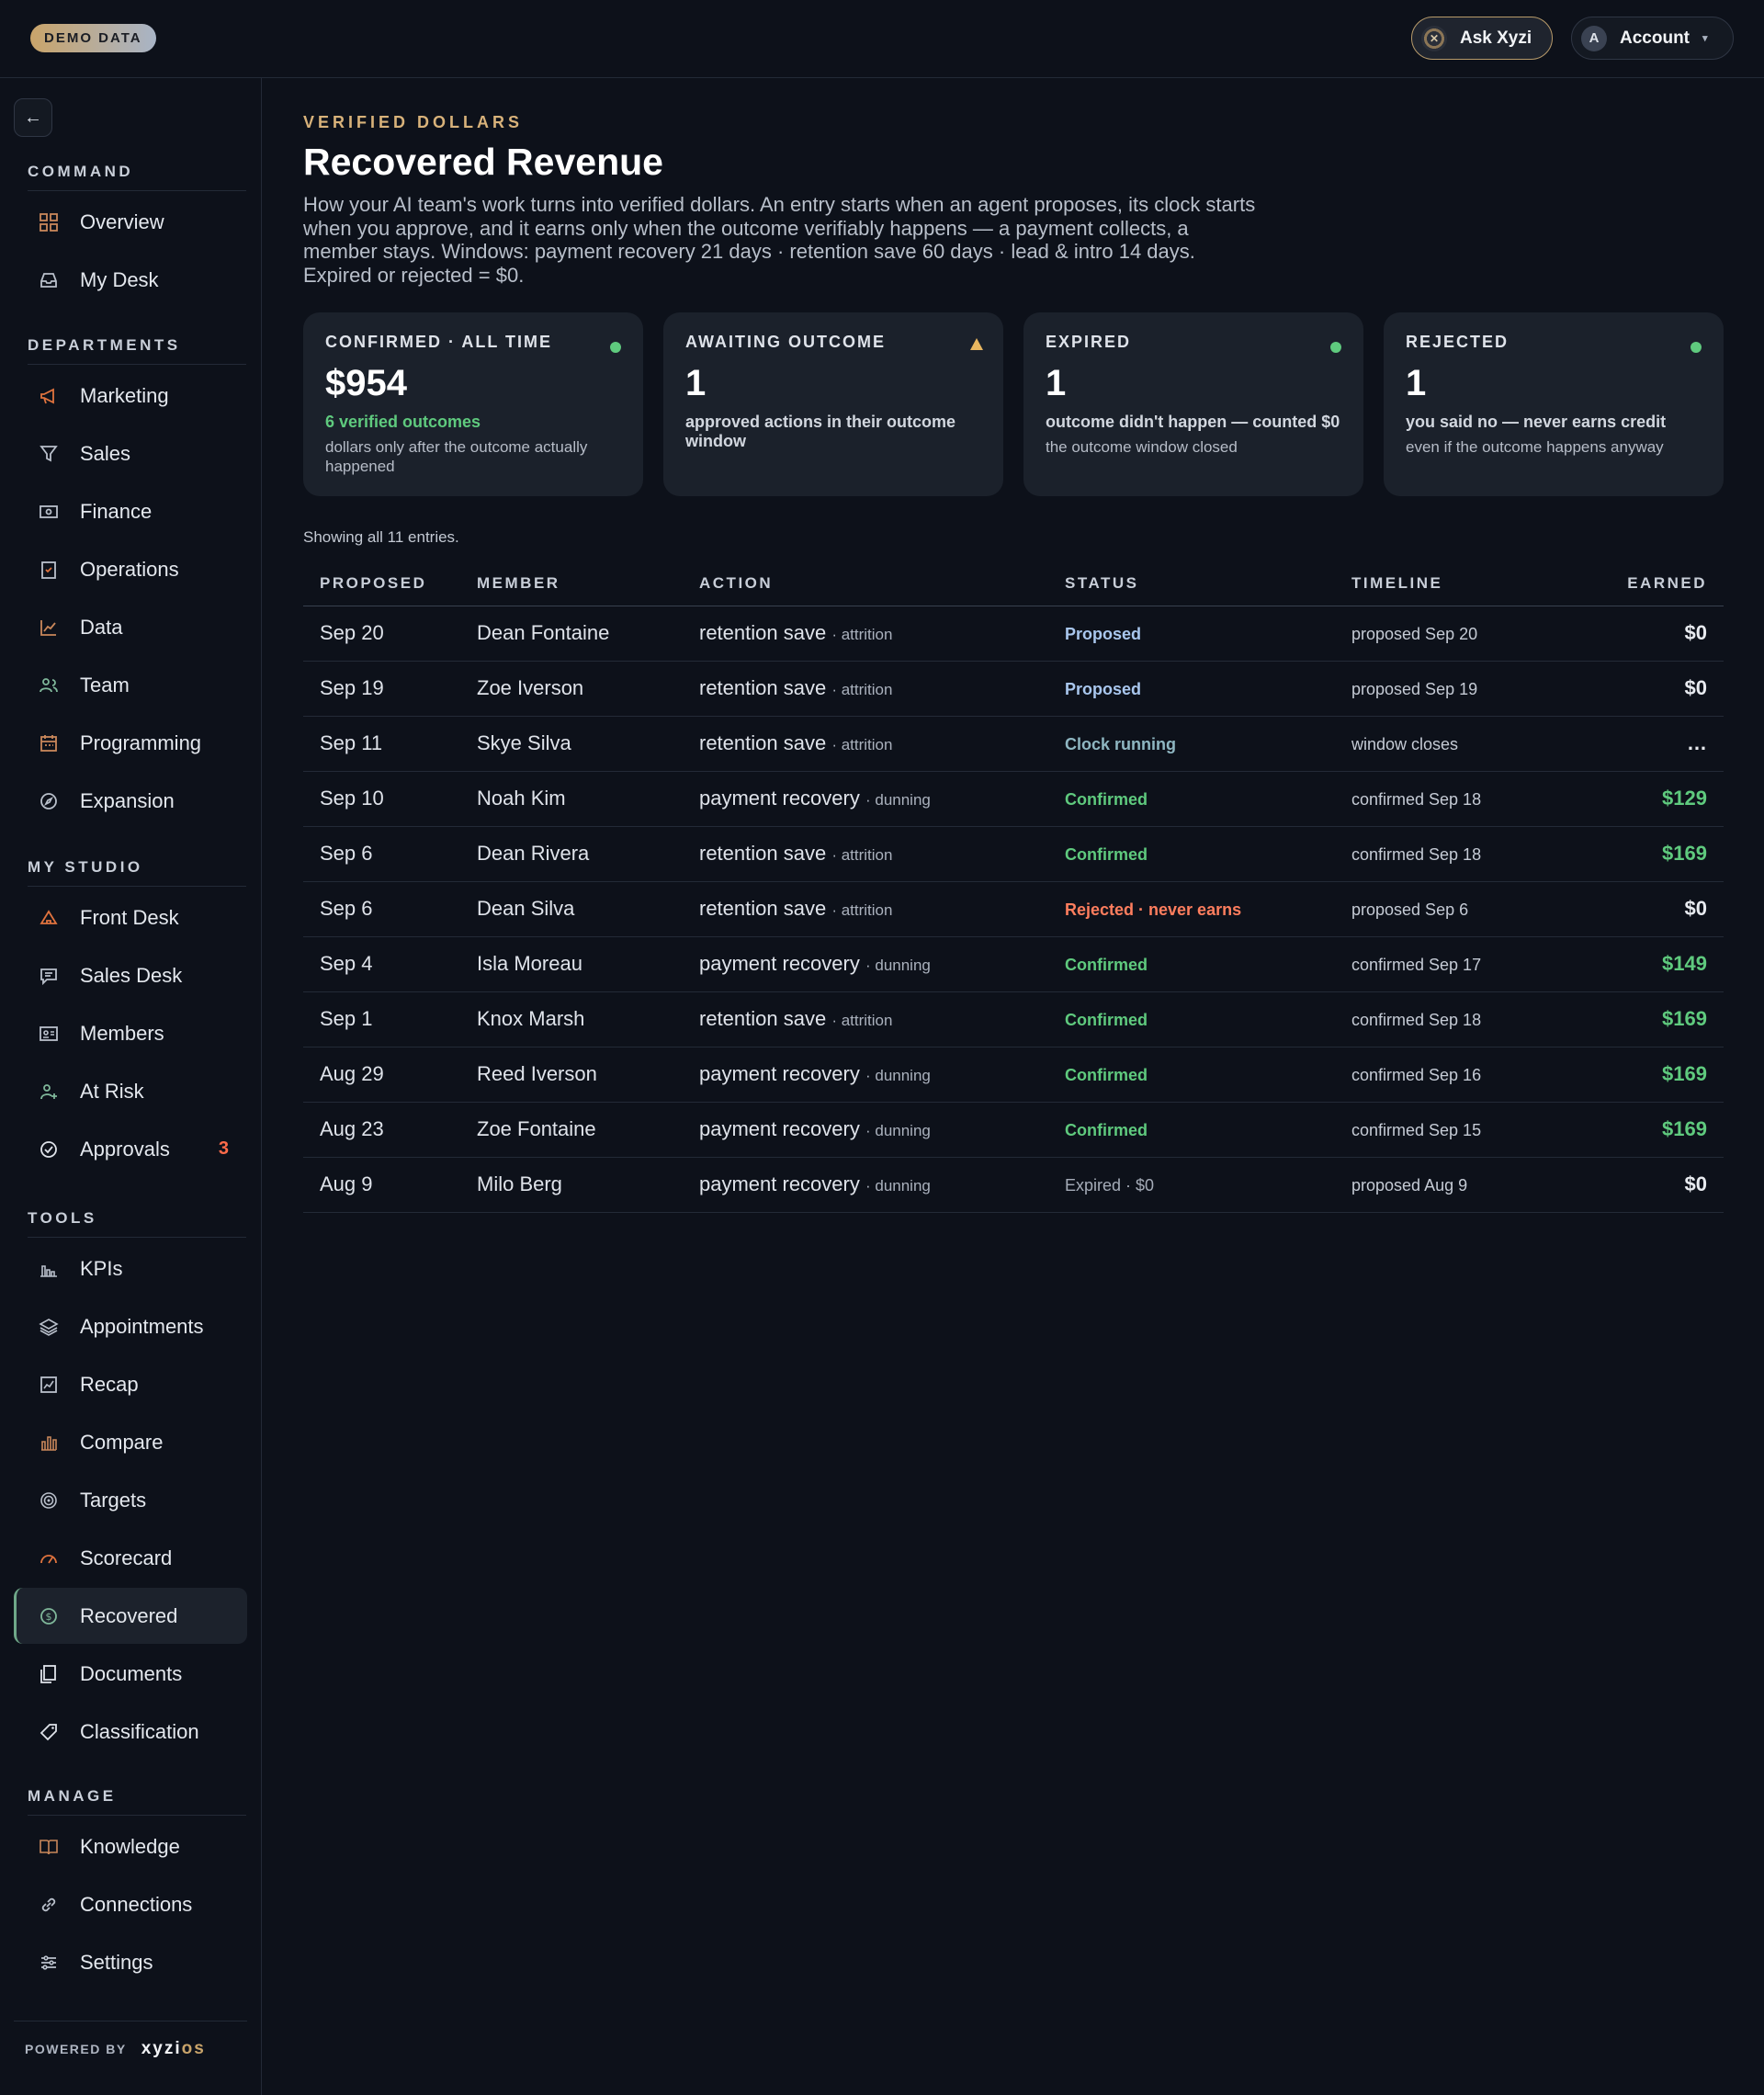  What do you see at coordinates (130, 743) in the screenshot?
I see `sidebar-item-programming: Programming` at bounding box center [130, 743].